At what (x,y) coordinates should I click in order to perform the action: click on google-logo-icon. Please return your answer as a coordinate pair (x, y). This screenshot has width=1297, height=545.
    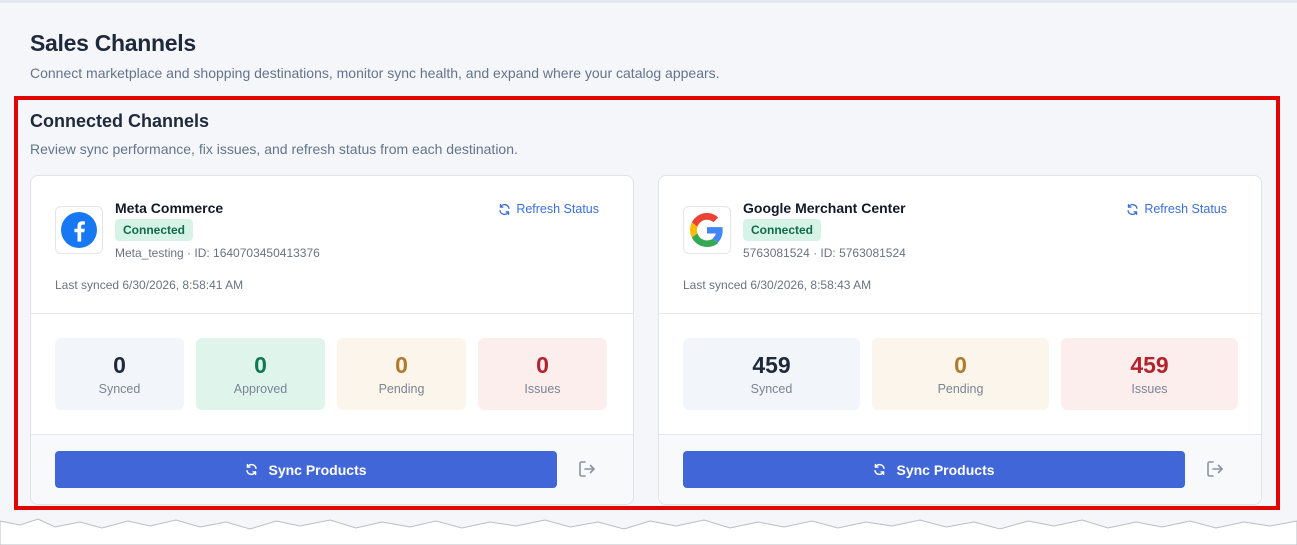
    Looking at the image, I should click on (707, 230).